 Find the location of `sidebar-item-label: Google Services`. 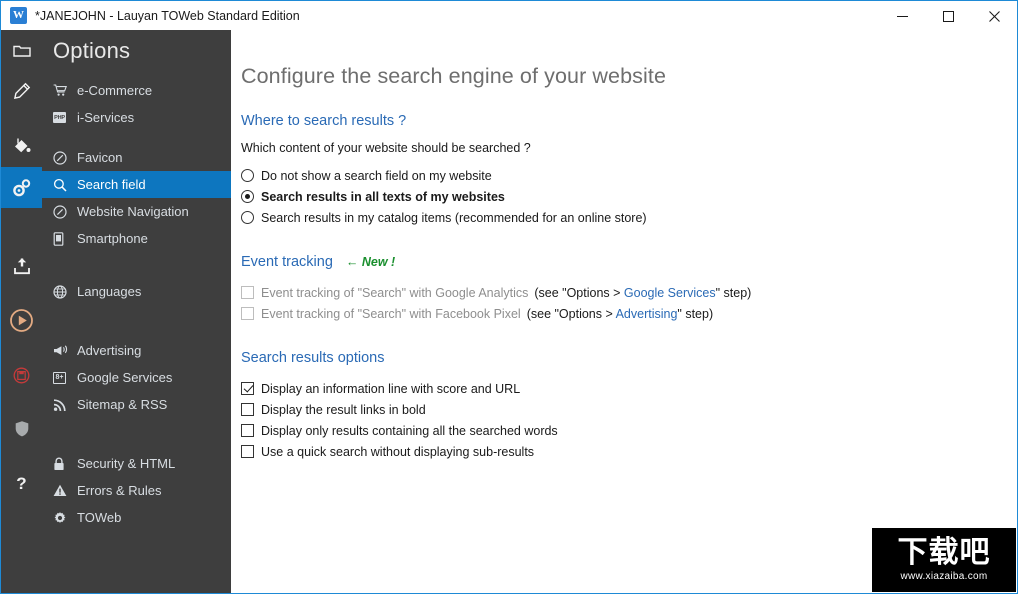

sidebar-item-label: Google Services is located at coordinates (125, 377).